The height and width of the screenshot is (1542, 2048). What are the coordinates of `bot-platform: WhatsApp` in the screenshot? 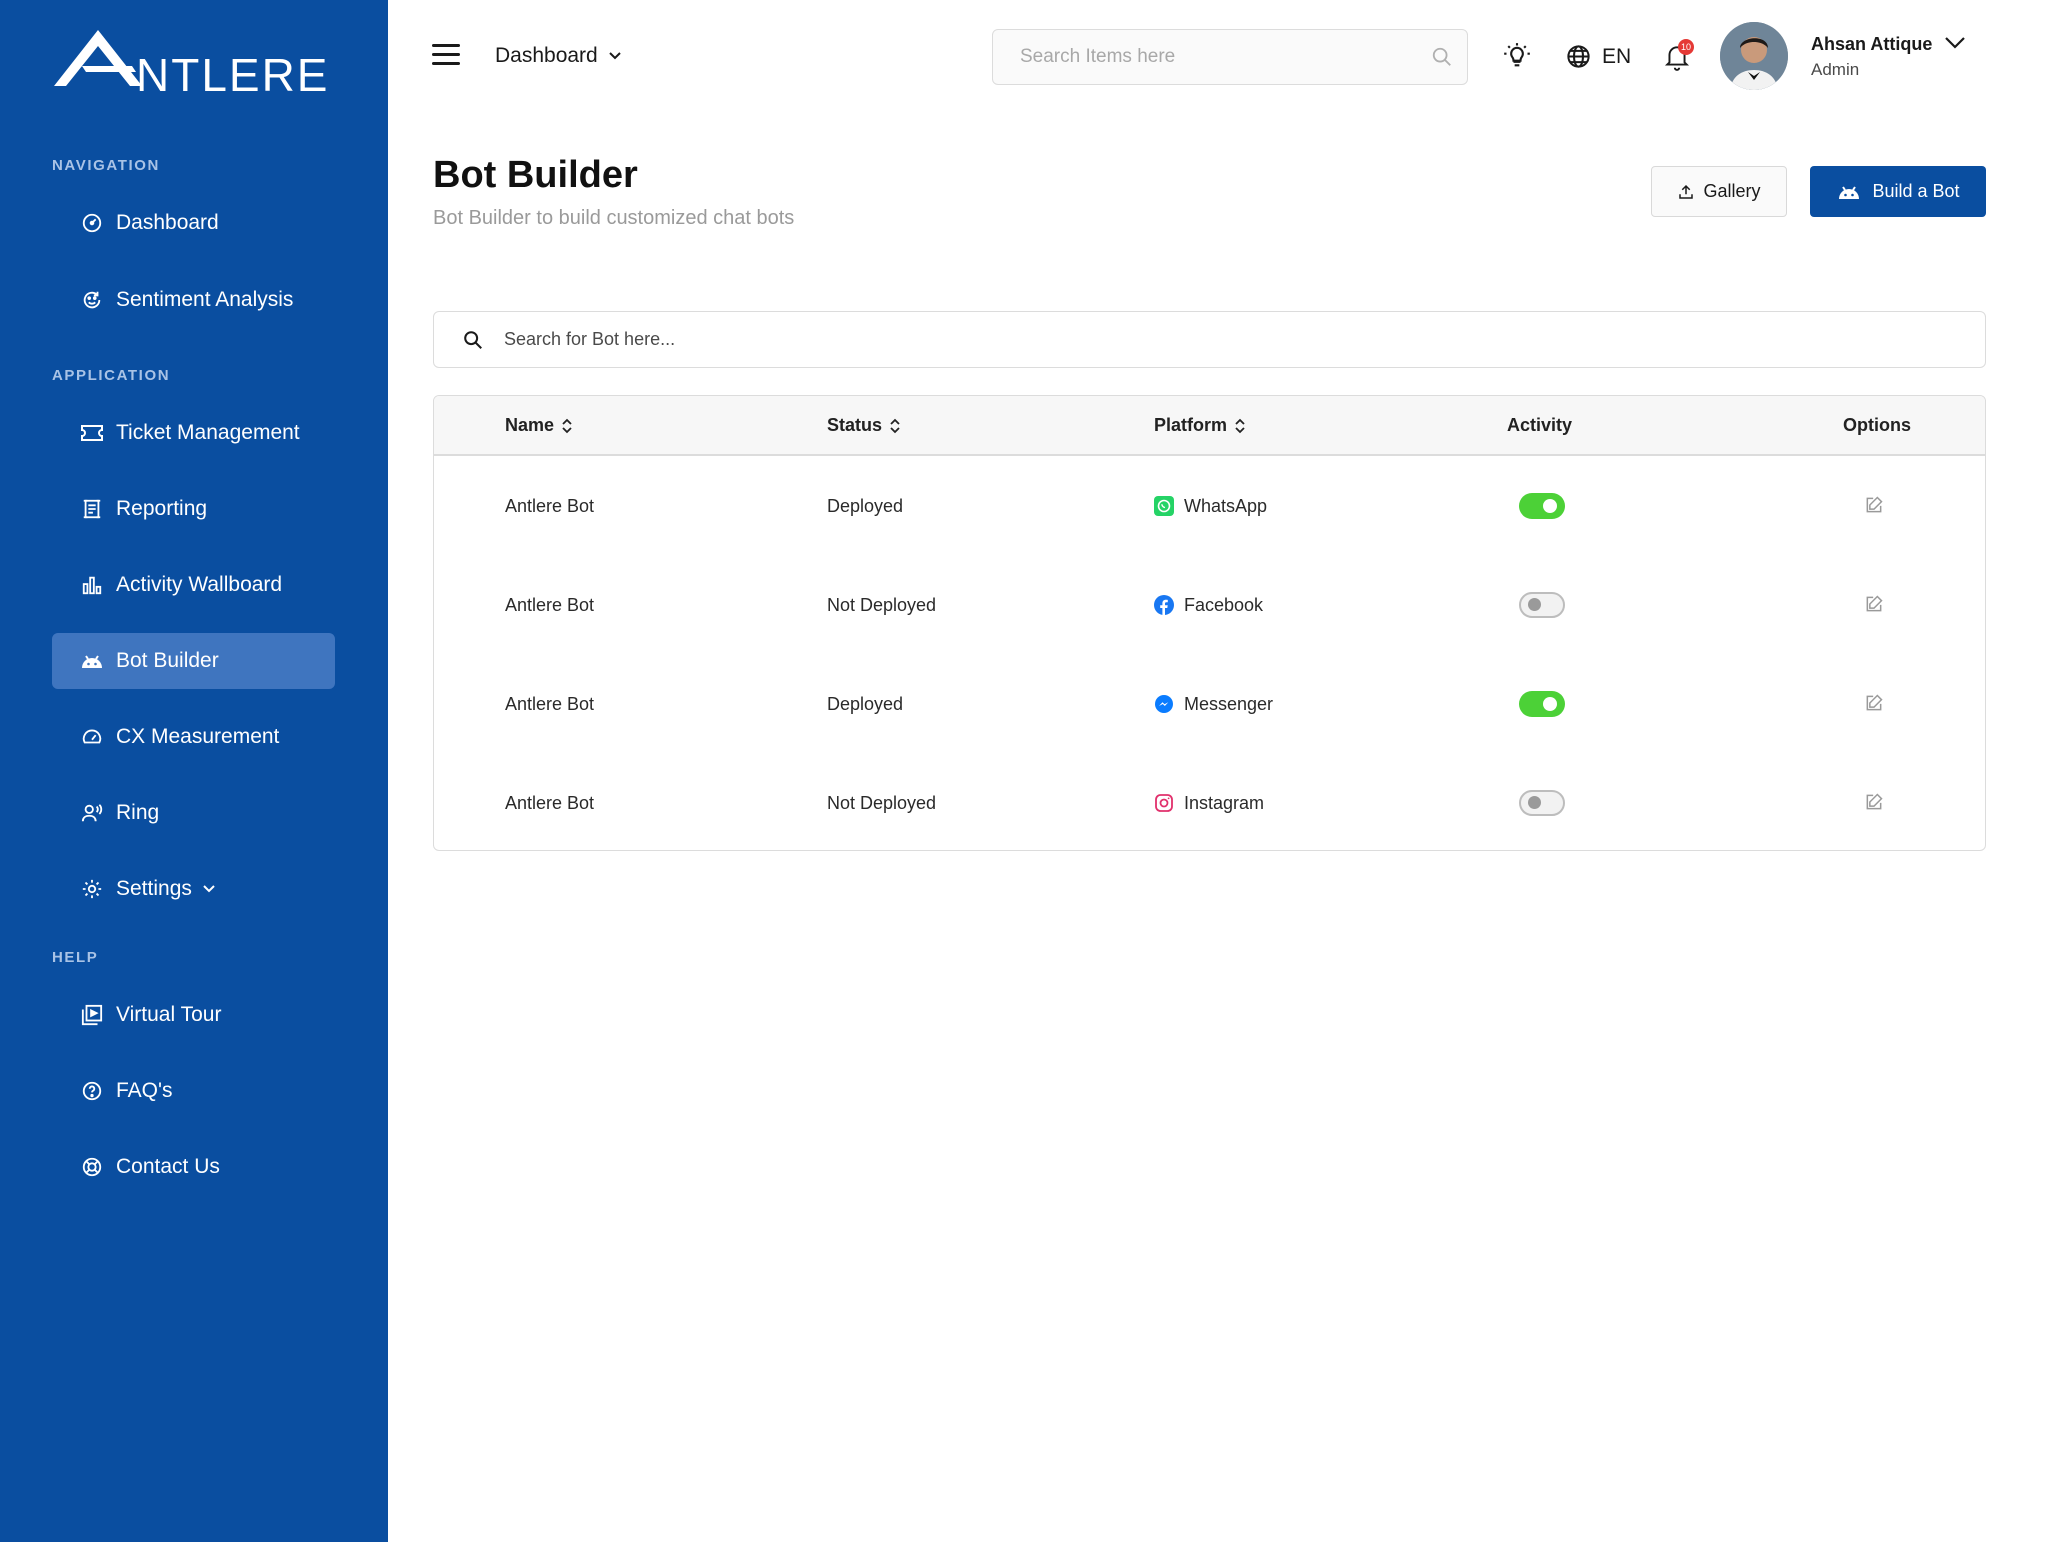 It's located at (1210, 506).